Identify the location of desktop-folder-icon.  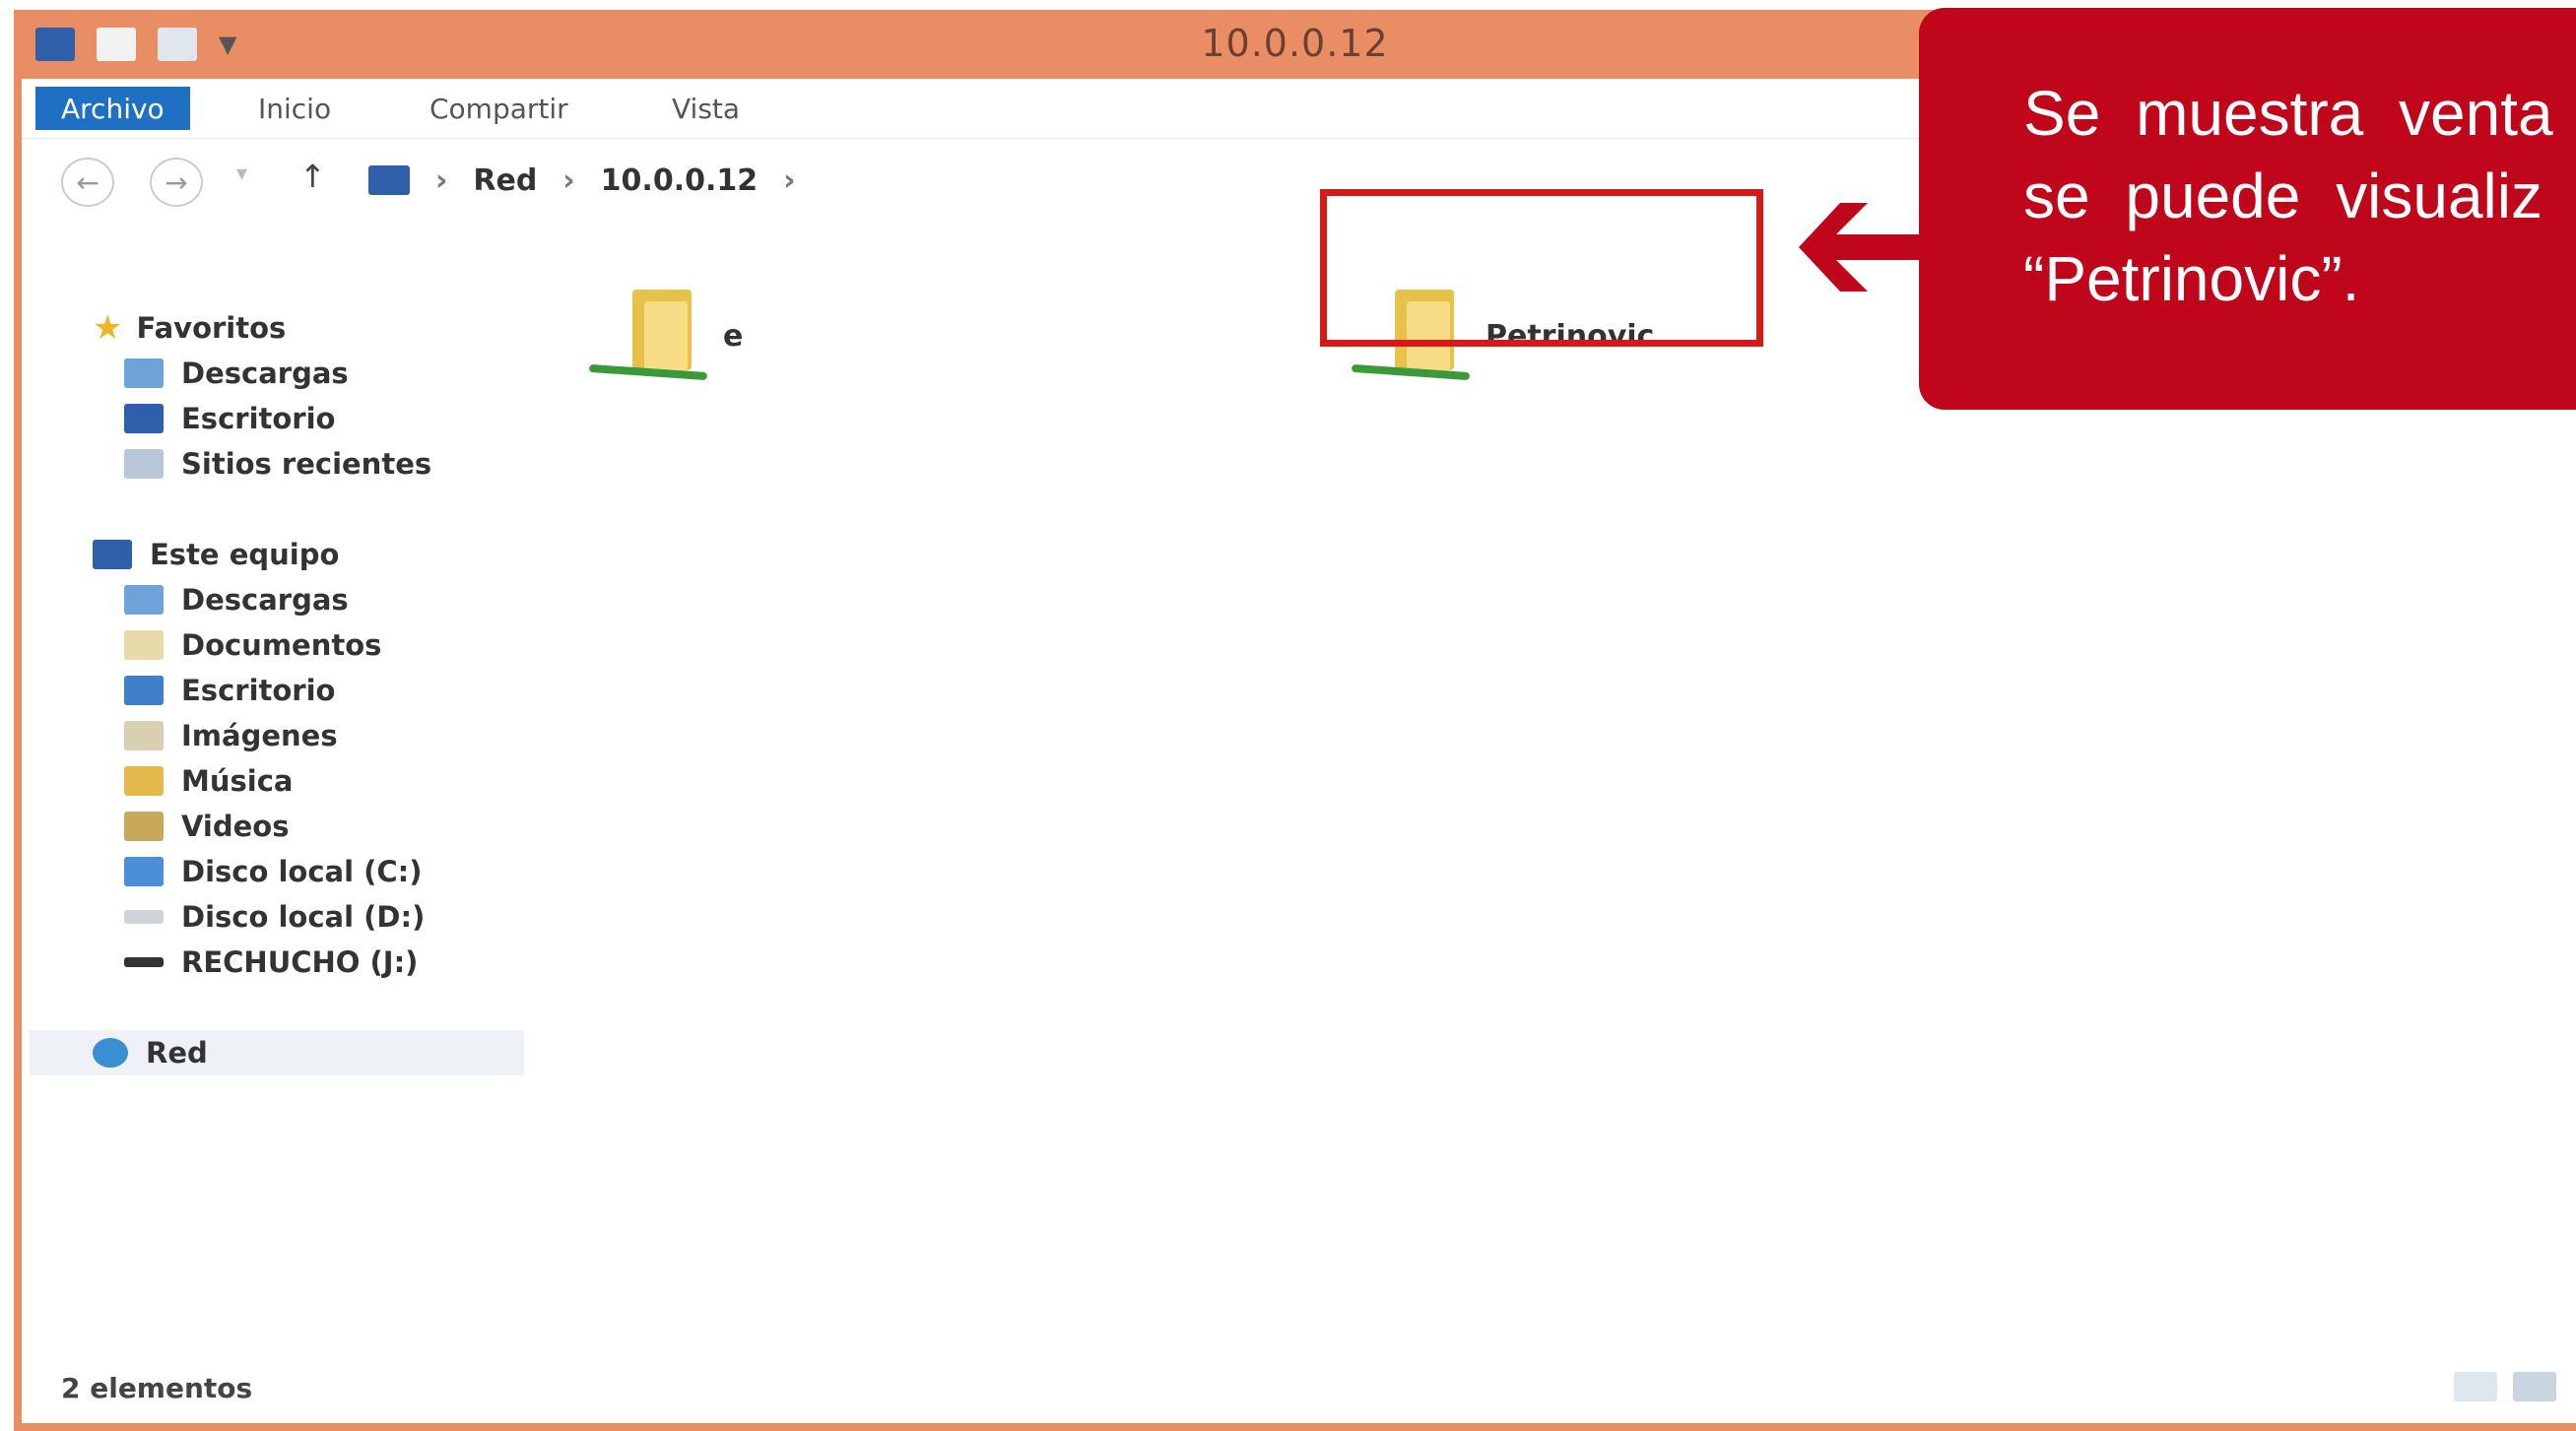
(144, 690).